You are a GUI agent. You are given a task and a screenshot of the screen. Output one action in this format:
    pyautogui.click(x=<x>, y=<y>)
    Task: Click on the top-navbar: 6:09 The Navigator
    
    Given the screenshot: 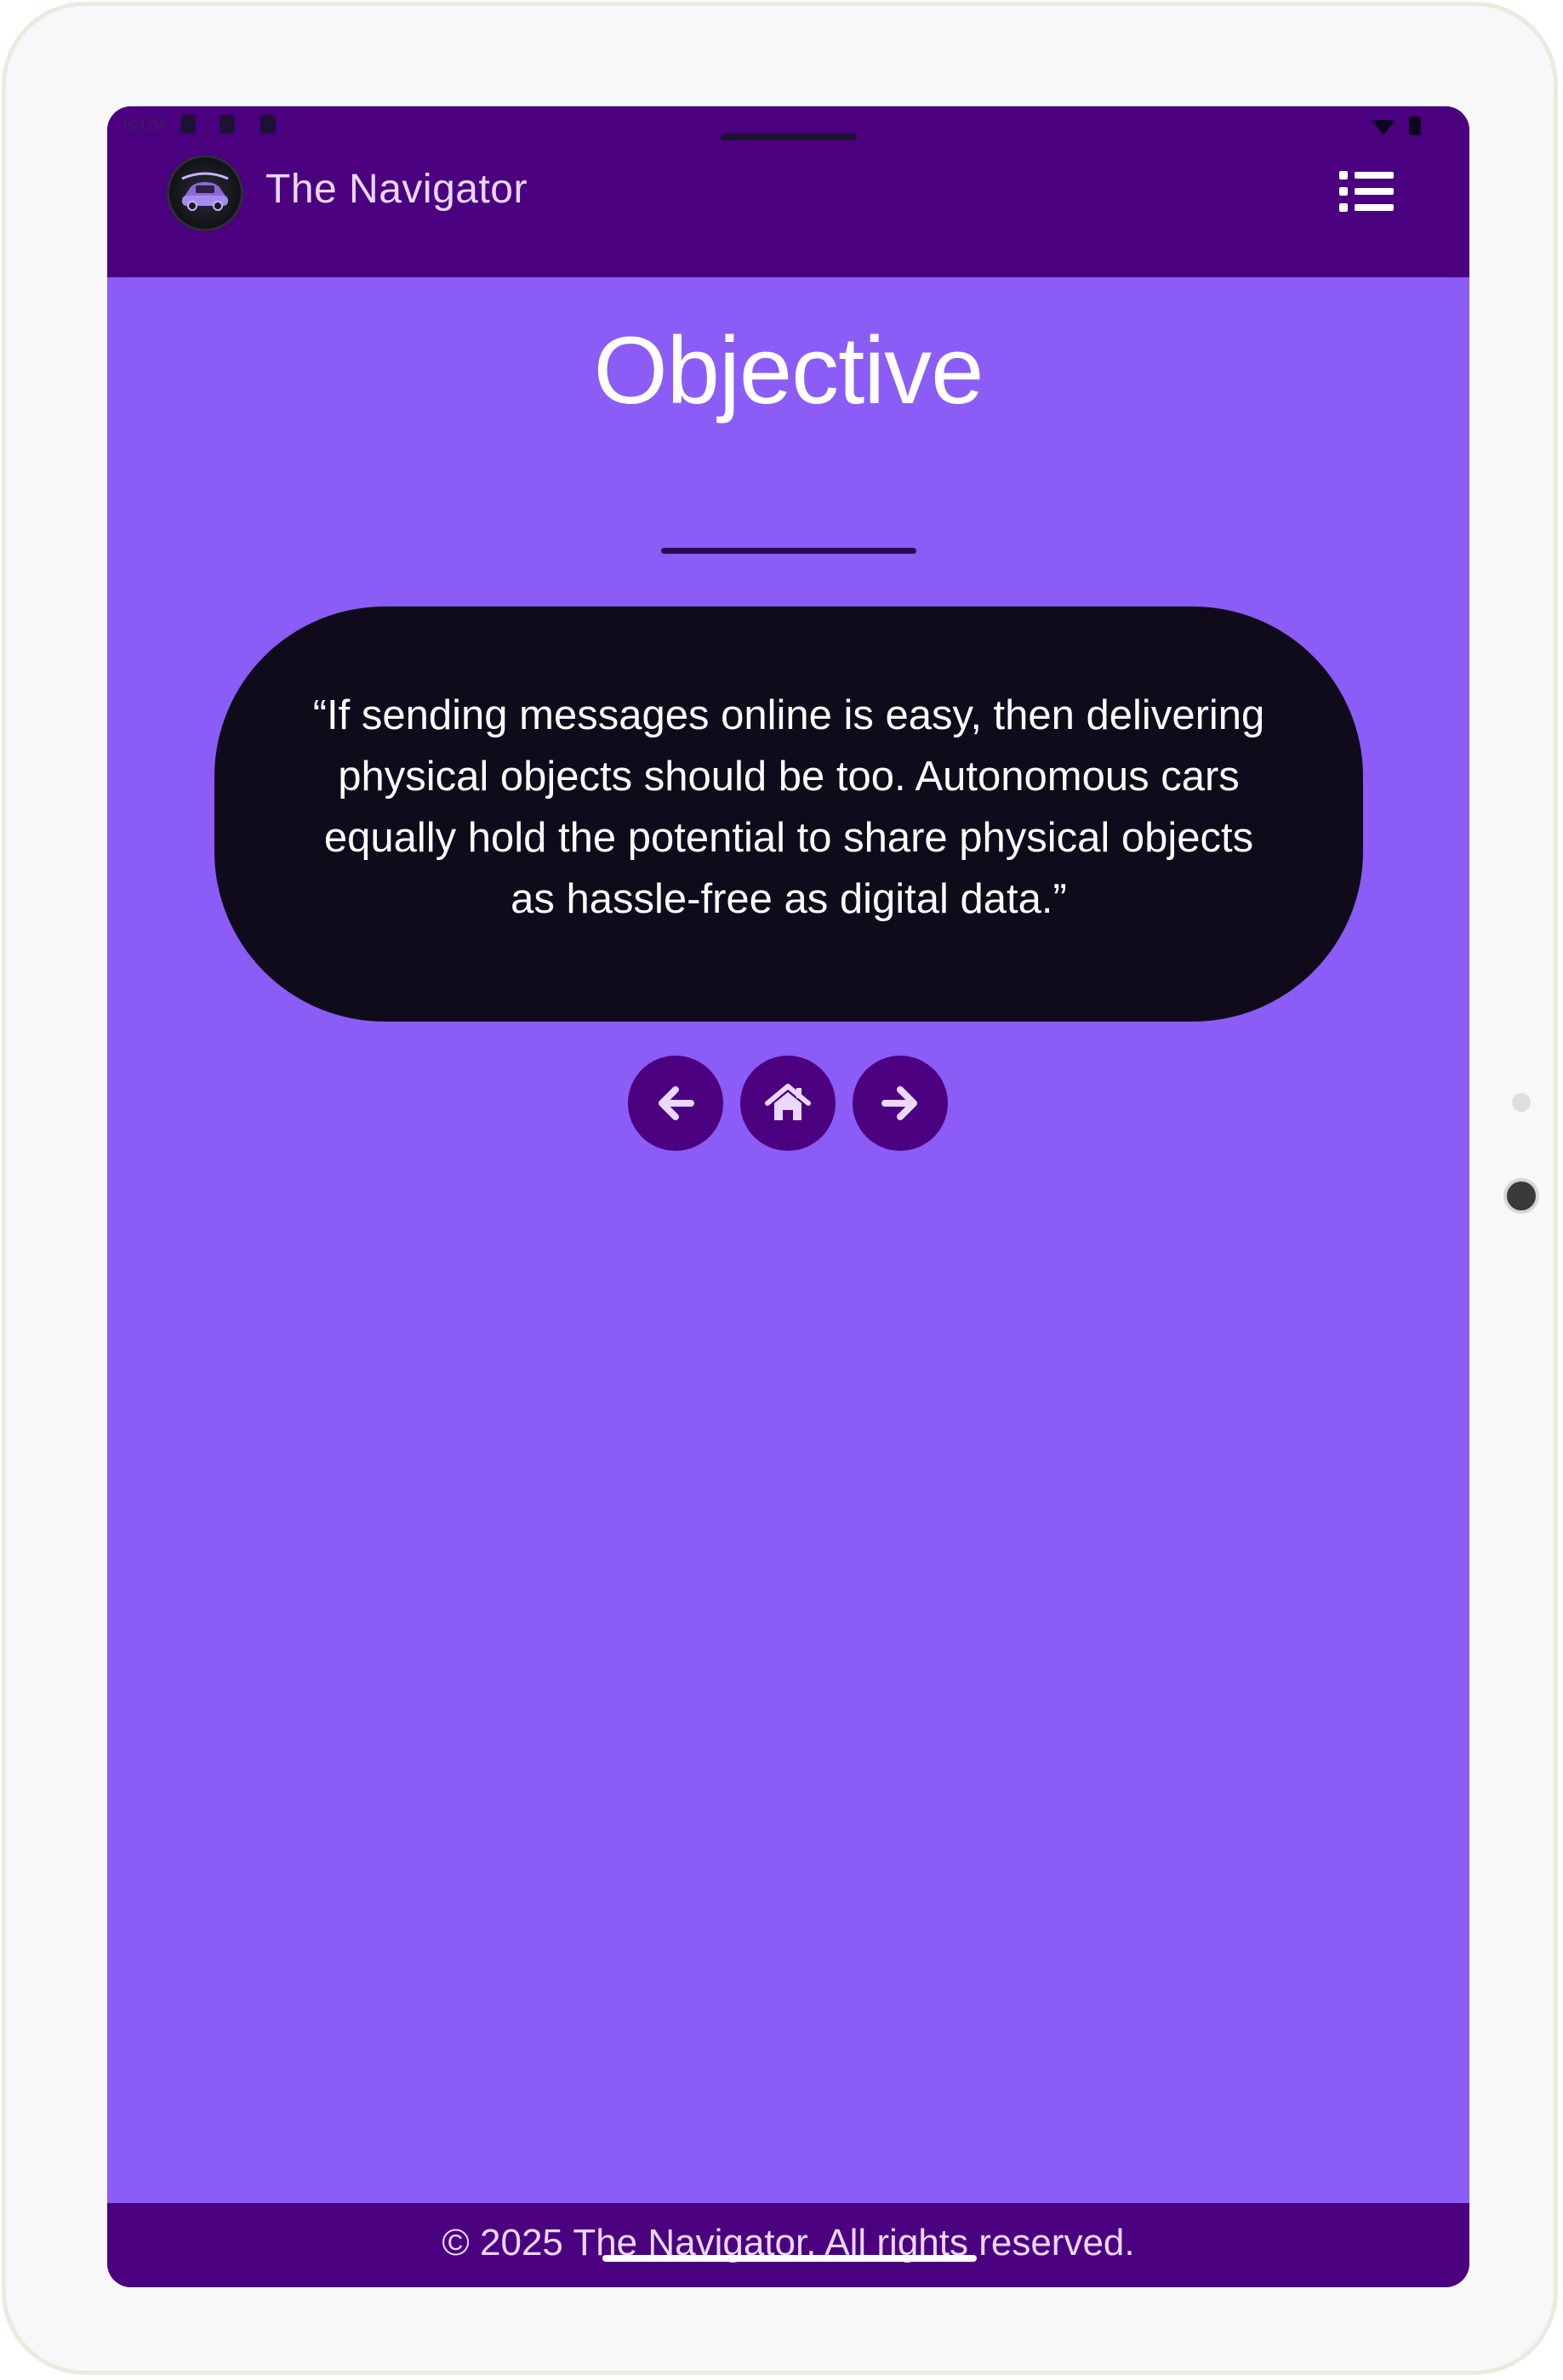 What is the action you would take?
    pyautogui.click(x=788, y=191)
    